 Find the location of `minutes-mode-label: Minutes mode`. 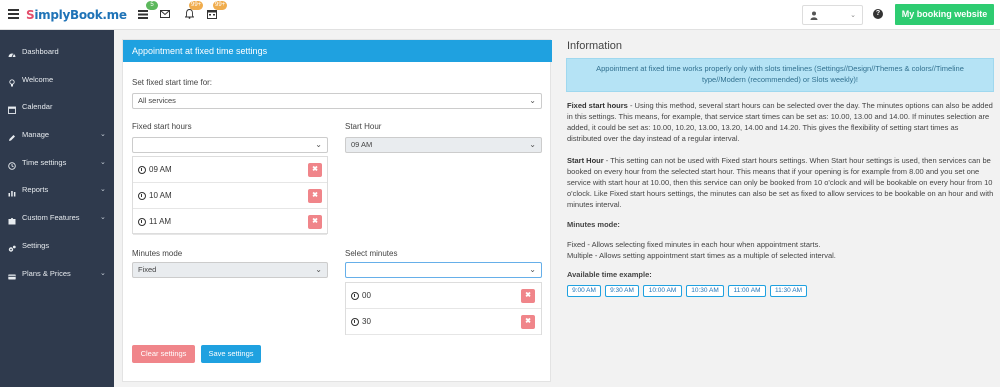

minutes-mode-label: Minutes mode is located at coordinates (157, 253).